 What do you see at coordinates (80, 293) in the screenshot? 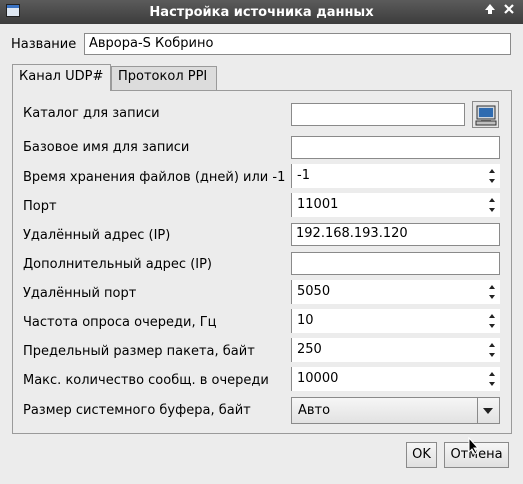
I see `remote-port-label: Удалённый порт` at bounding box center [80, 293].